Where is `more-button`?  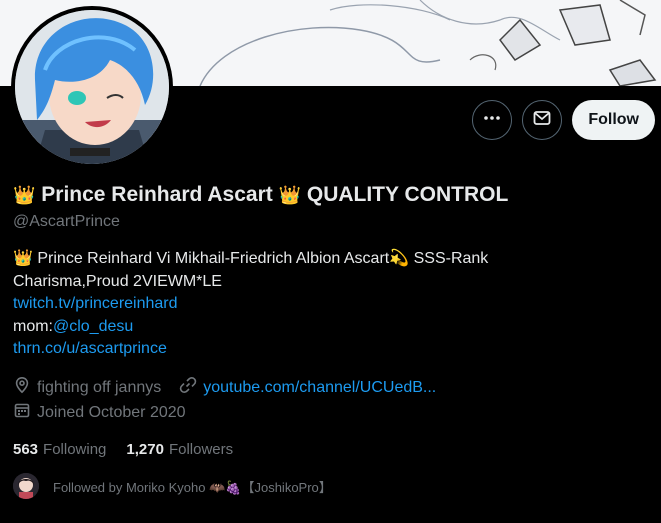 more-button is located at coordinates (492, 120).